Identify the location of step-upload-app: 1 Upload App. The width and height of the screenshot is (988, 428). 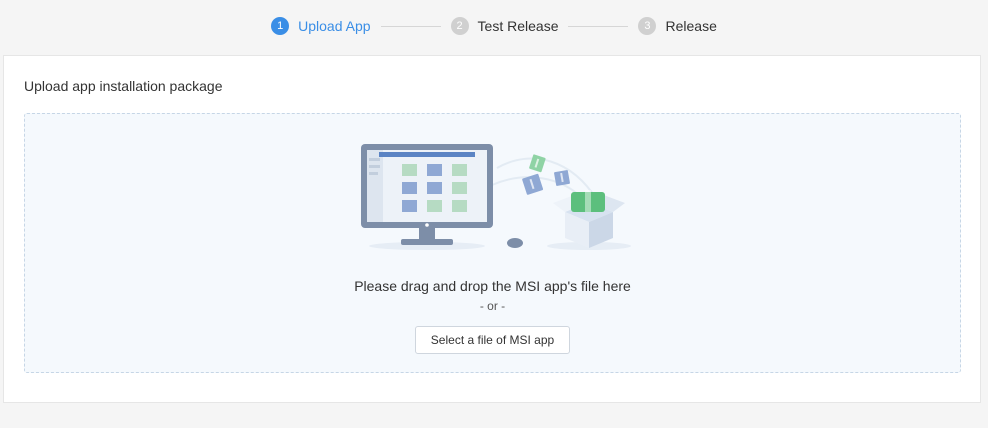
(321, 26).